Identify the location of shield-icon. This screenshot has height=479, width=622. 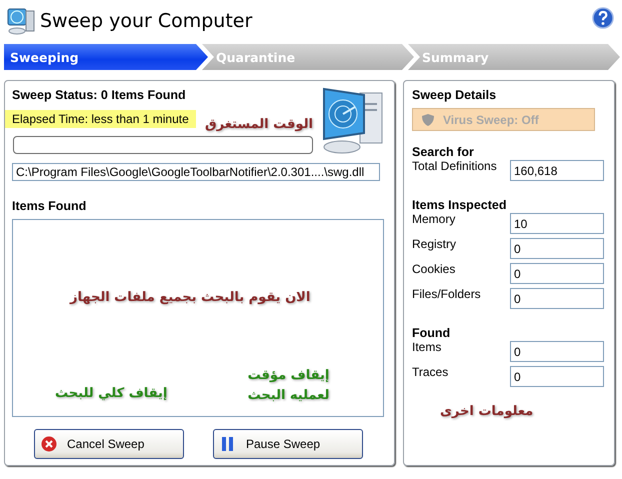
(428, 119).